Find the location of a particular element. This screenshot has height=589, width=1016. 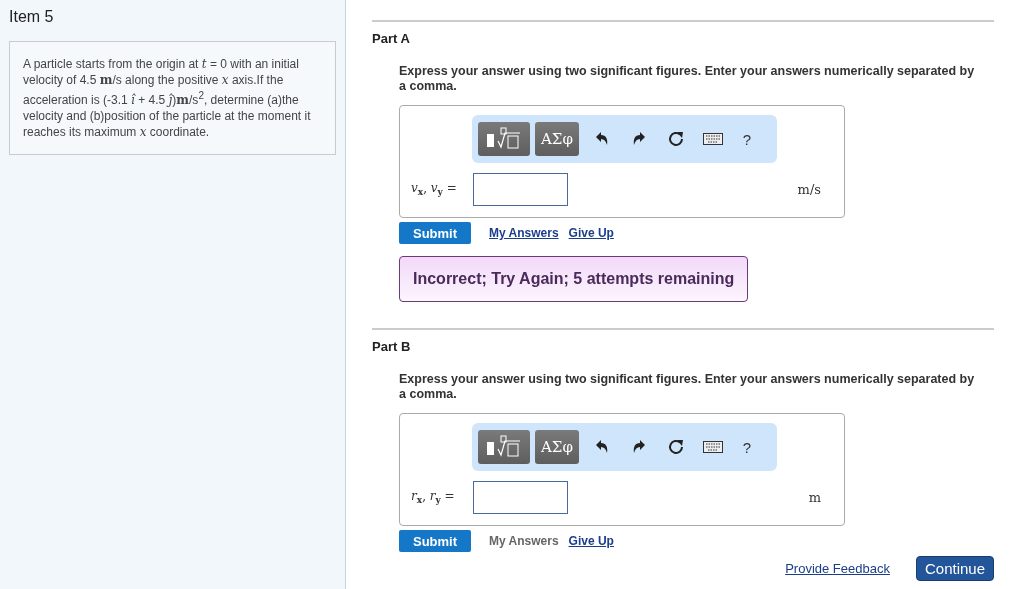

feedback-link: Provide Feedback is located at coordinates (837, 568).